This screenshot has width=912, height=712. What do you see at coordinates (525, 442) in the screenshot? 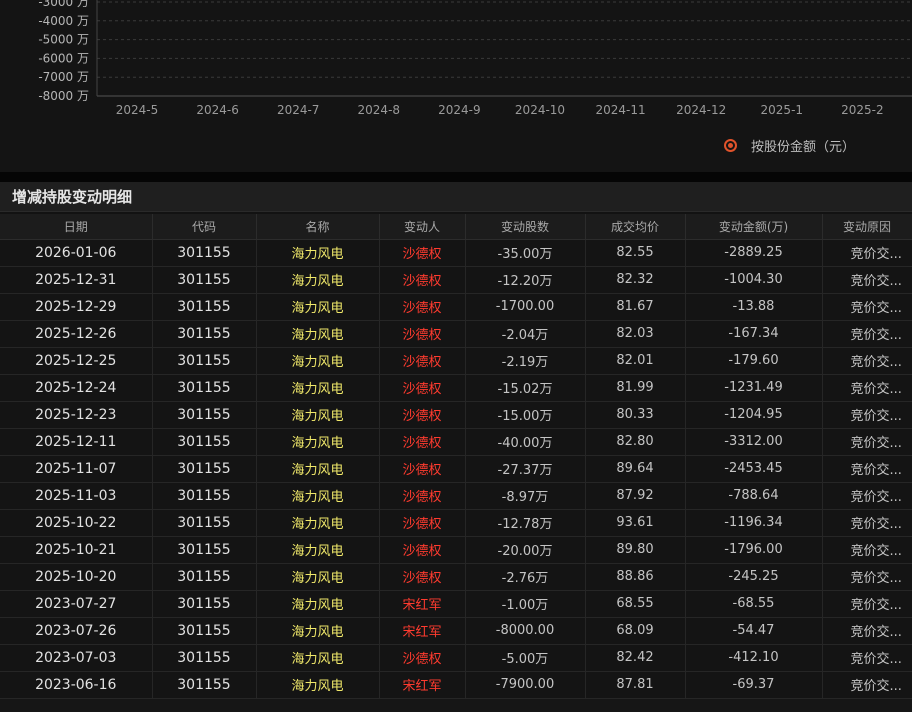
I see `cell-shares: -40.00万` at bounding box center [525, 442].